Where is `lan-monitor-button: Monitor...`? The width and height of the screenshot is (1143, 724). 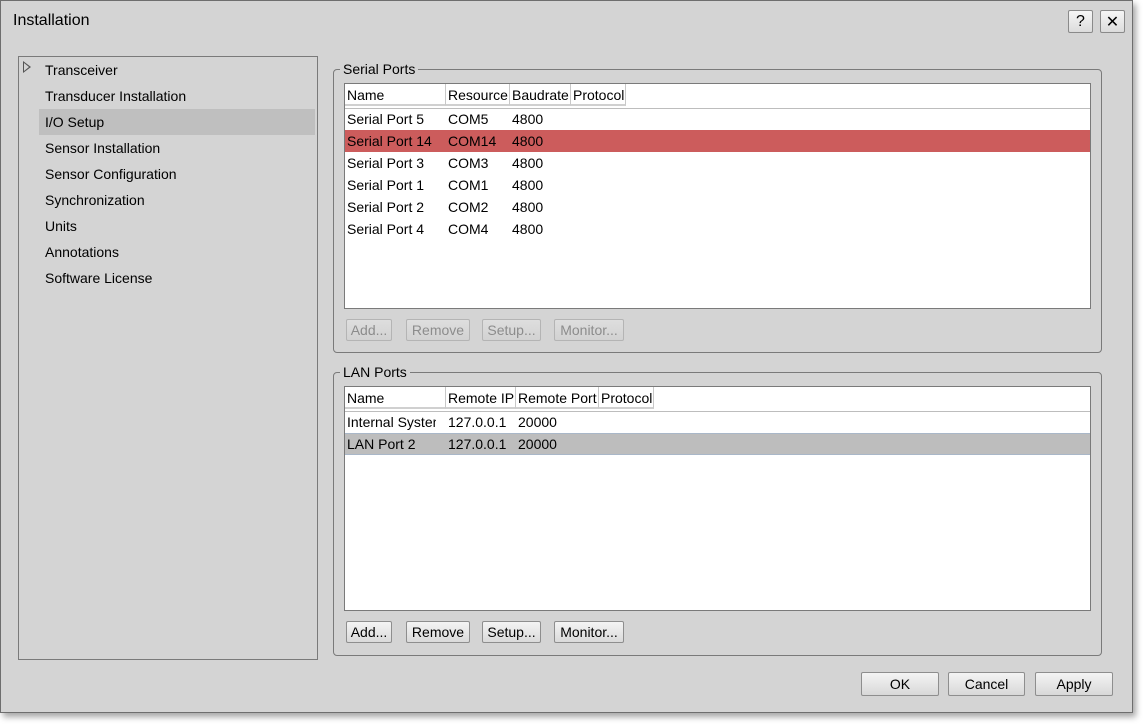 lan-monitor-button: Monitor... is located at coordinates (589, 632).